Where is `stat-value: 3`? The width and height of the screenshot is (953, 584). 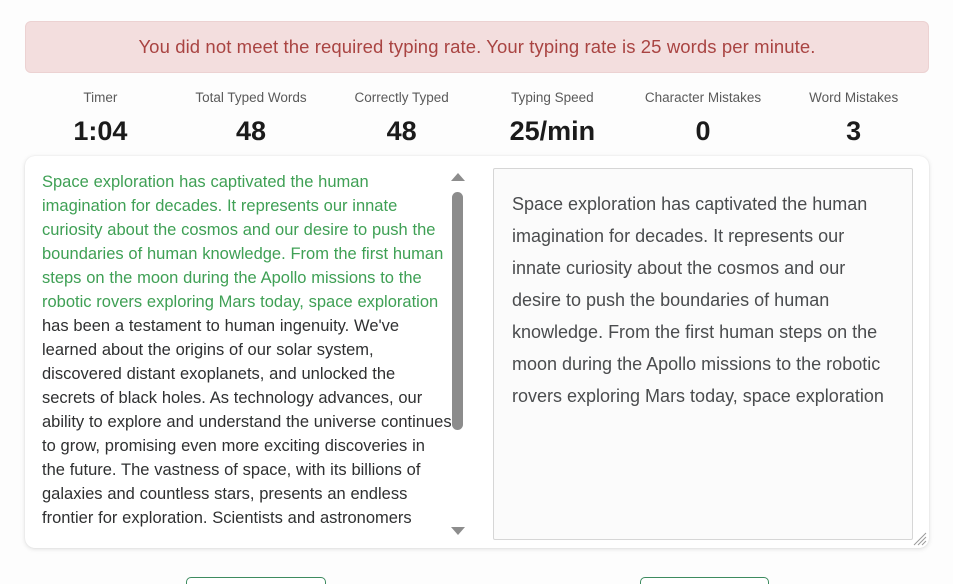
stat-value: 3 is located at coordinates (854, 130).